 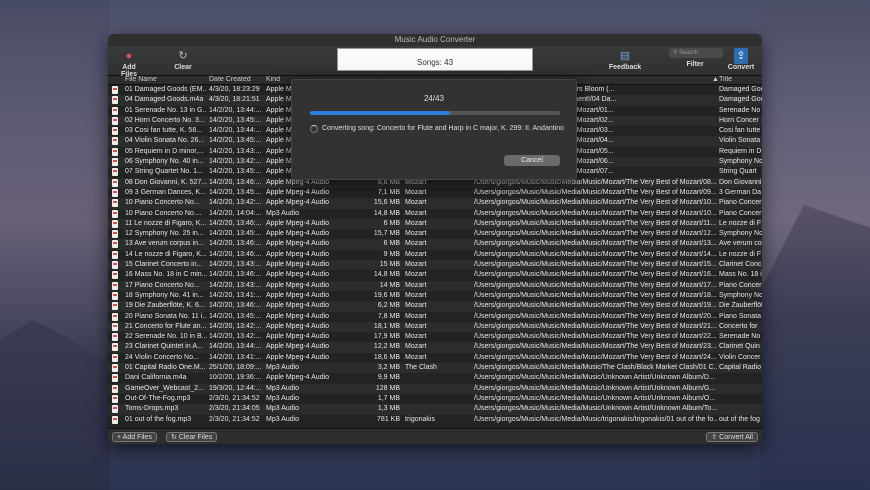 What do you see at coordinates (740, 254) in the screenshot?
I see `title-cell: Le nozze di F` at bounding box center [740, 254].